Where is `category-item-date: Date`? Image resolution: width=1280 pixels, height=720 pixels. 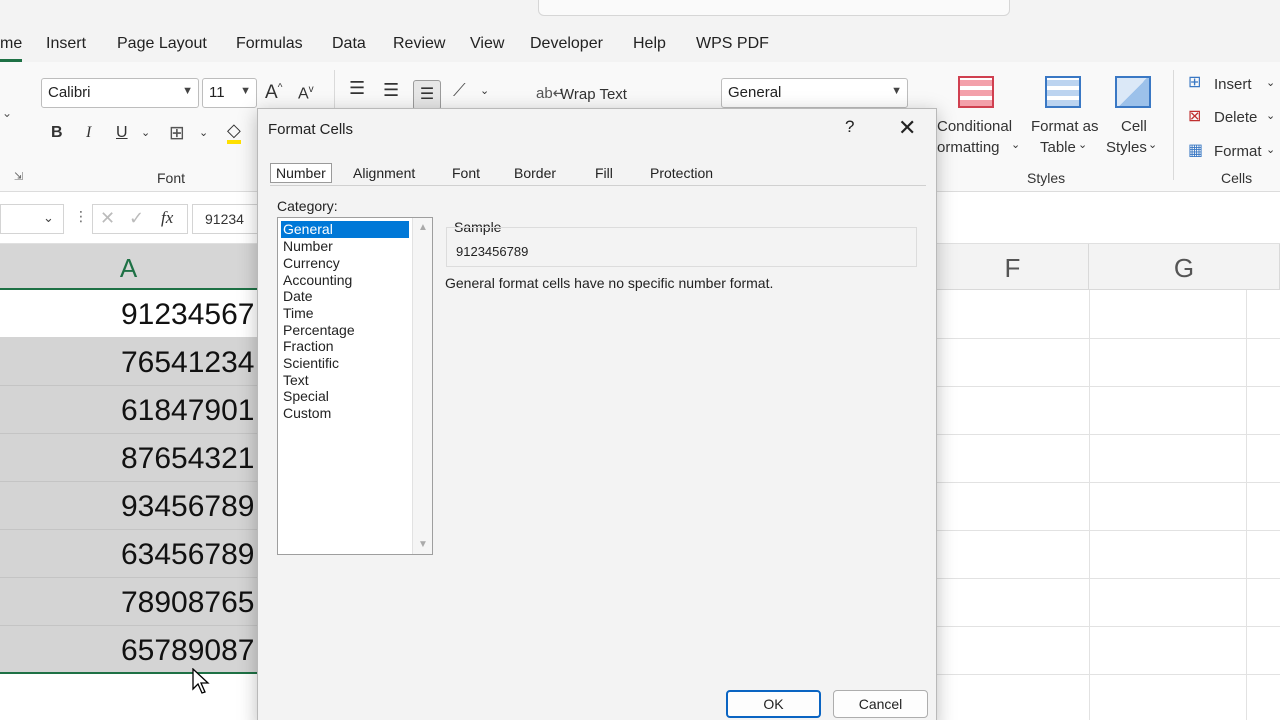 category-item-date: Date is located at coordinates (345, 296).